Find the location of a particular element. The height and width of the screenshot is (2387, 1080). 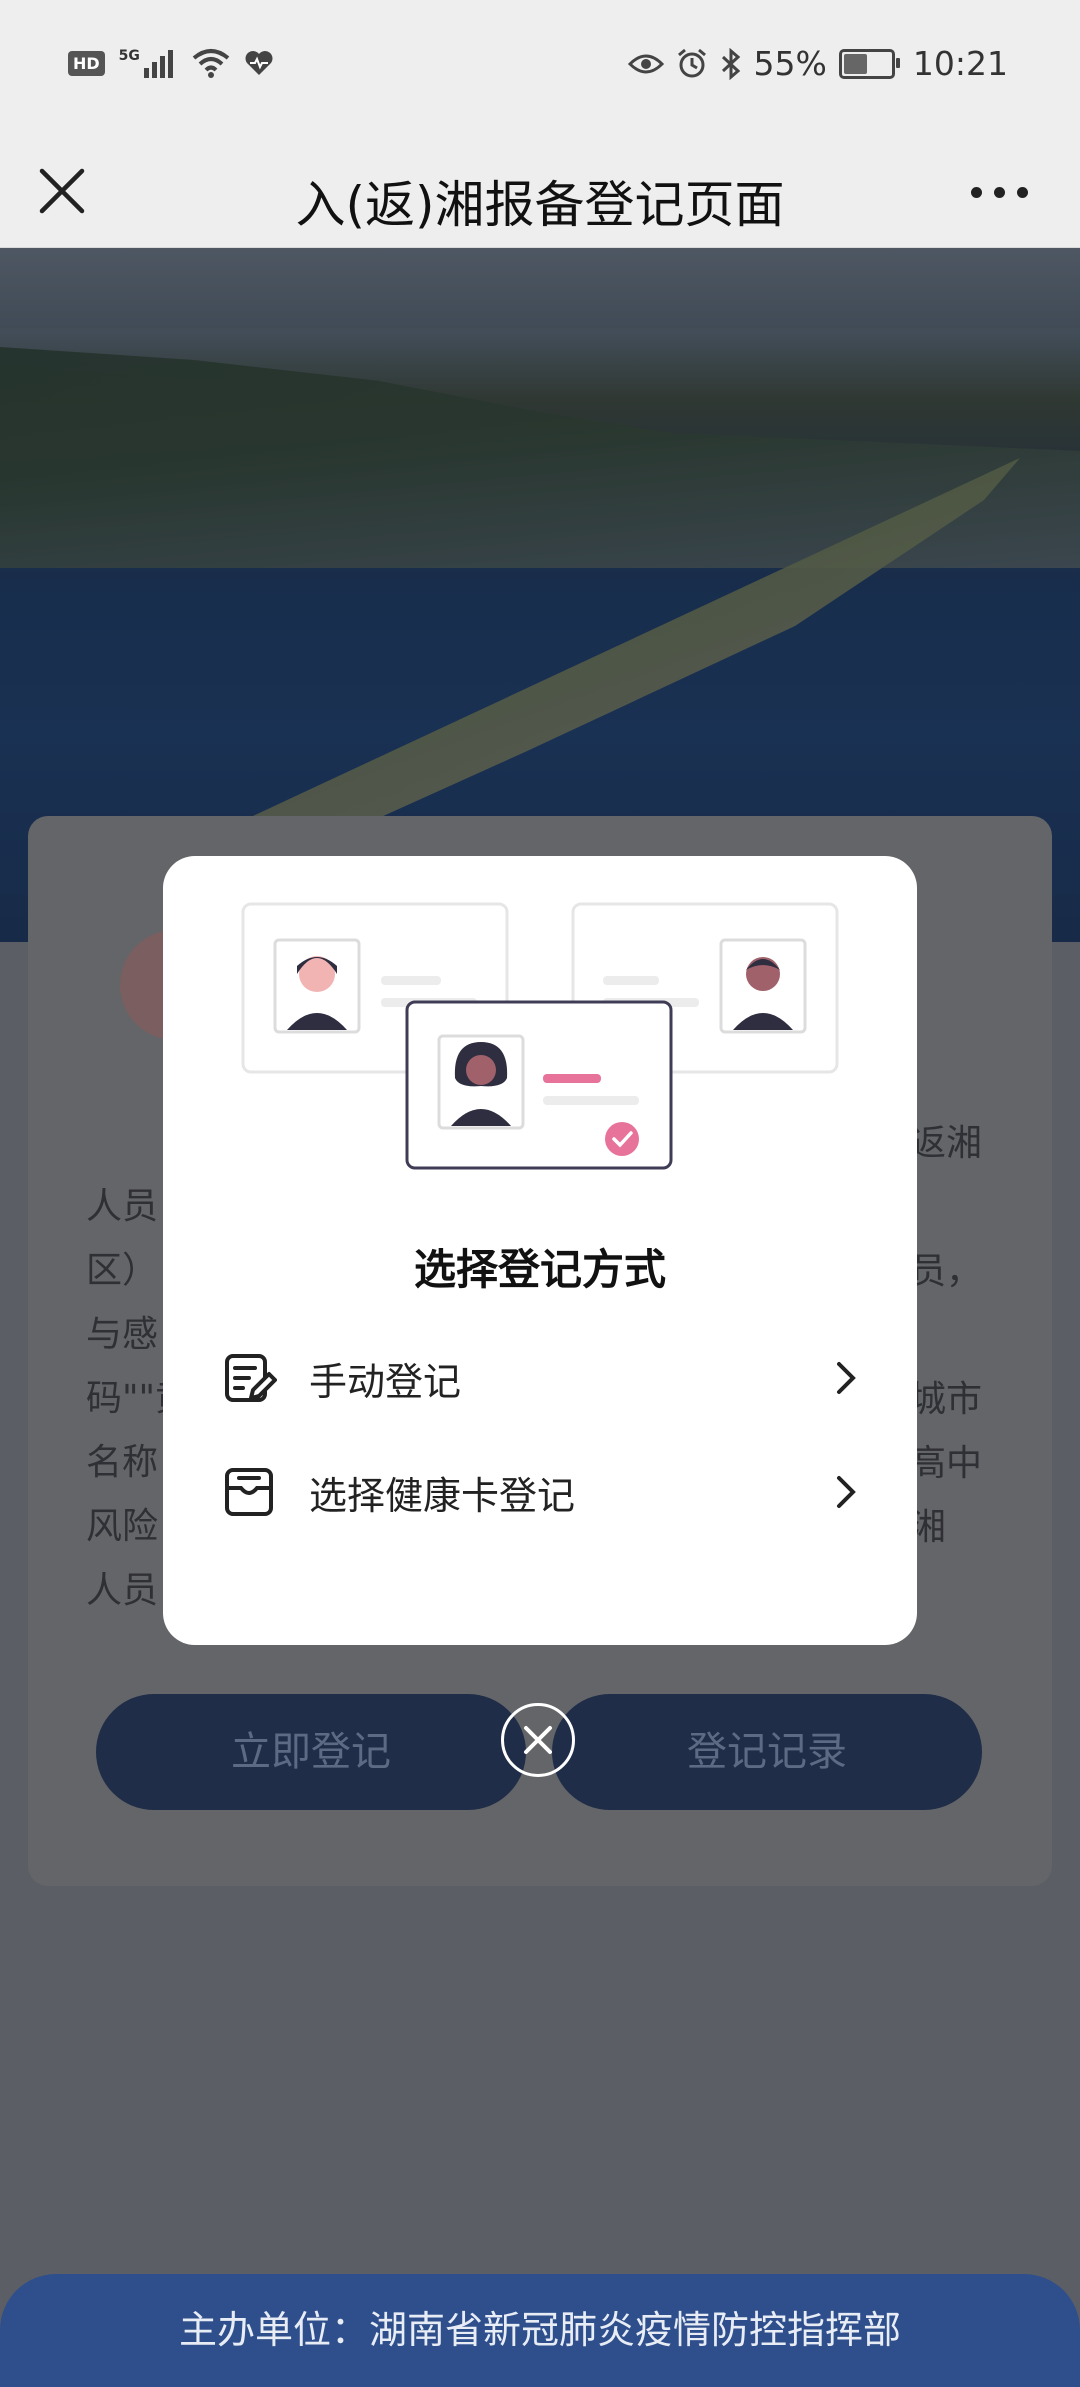

status-right: 55% 10:21 is located at coordinates (817, 63).